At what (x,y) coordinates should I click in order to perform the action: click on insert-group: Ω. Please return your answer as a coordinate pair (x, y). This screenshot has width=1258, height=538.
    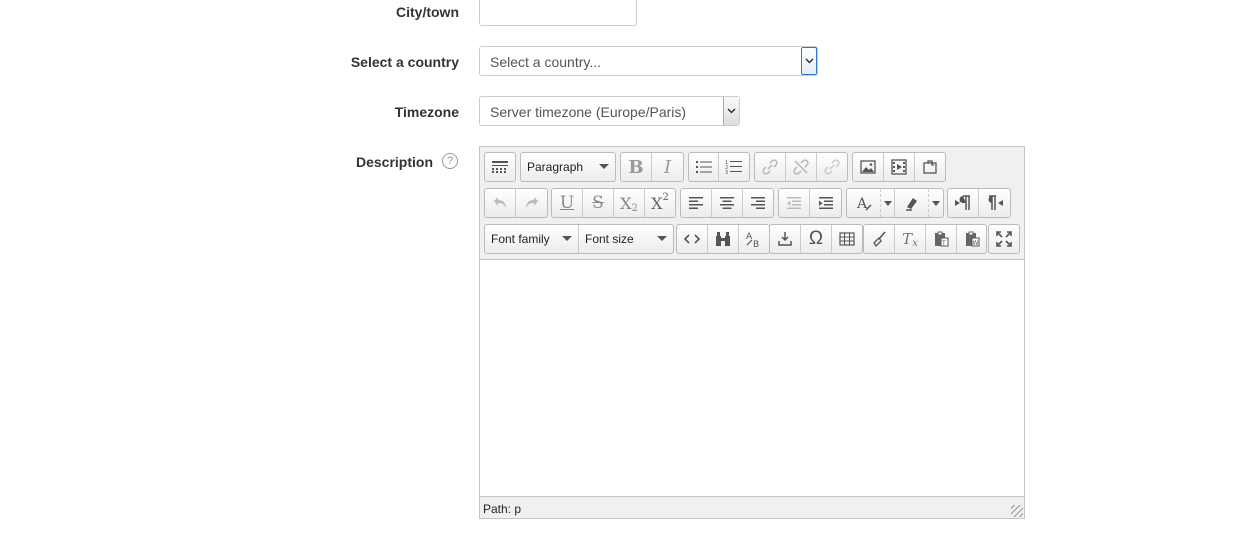
    Looking at the image, I should click on (816, 239).